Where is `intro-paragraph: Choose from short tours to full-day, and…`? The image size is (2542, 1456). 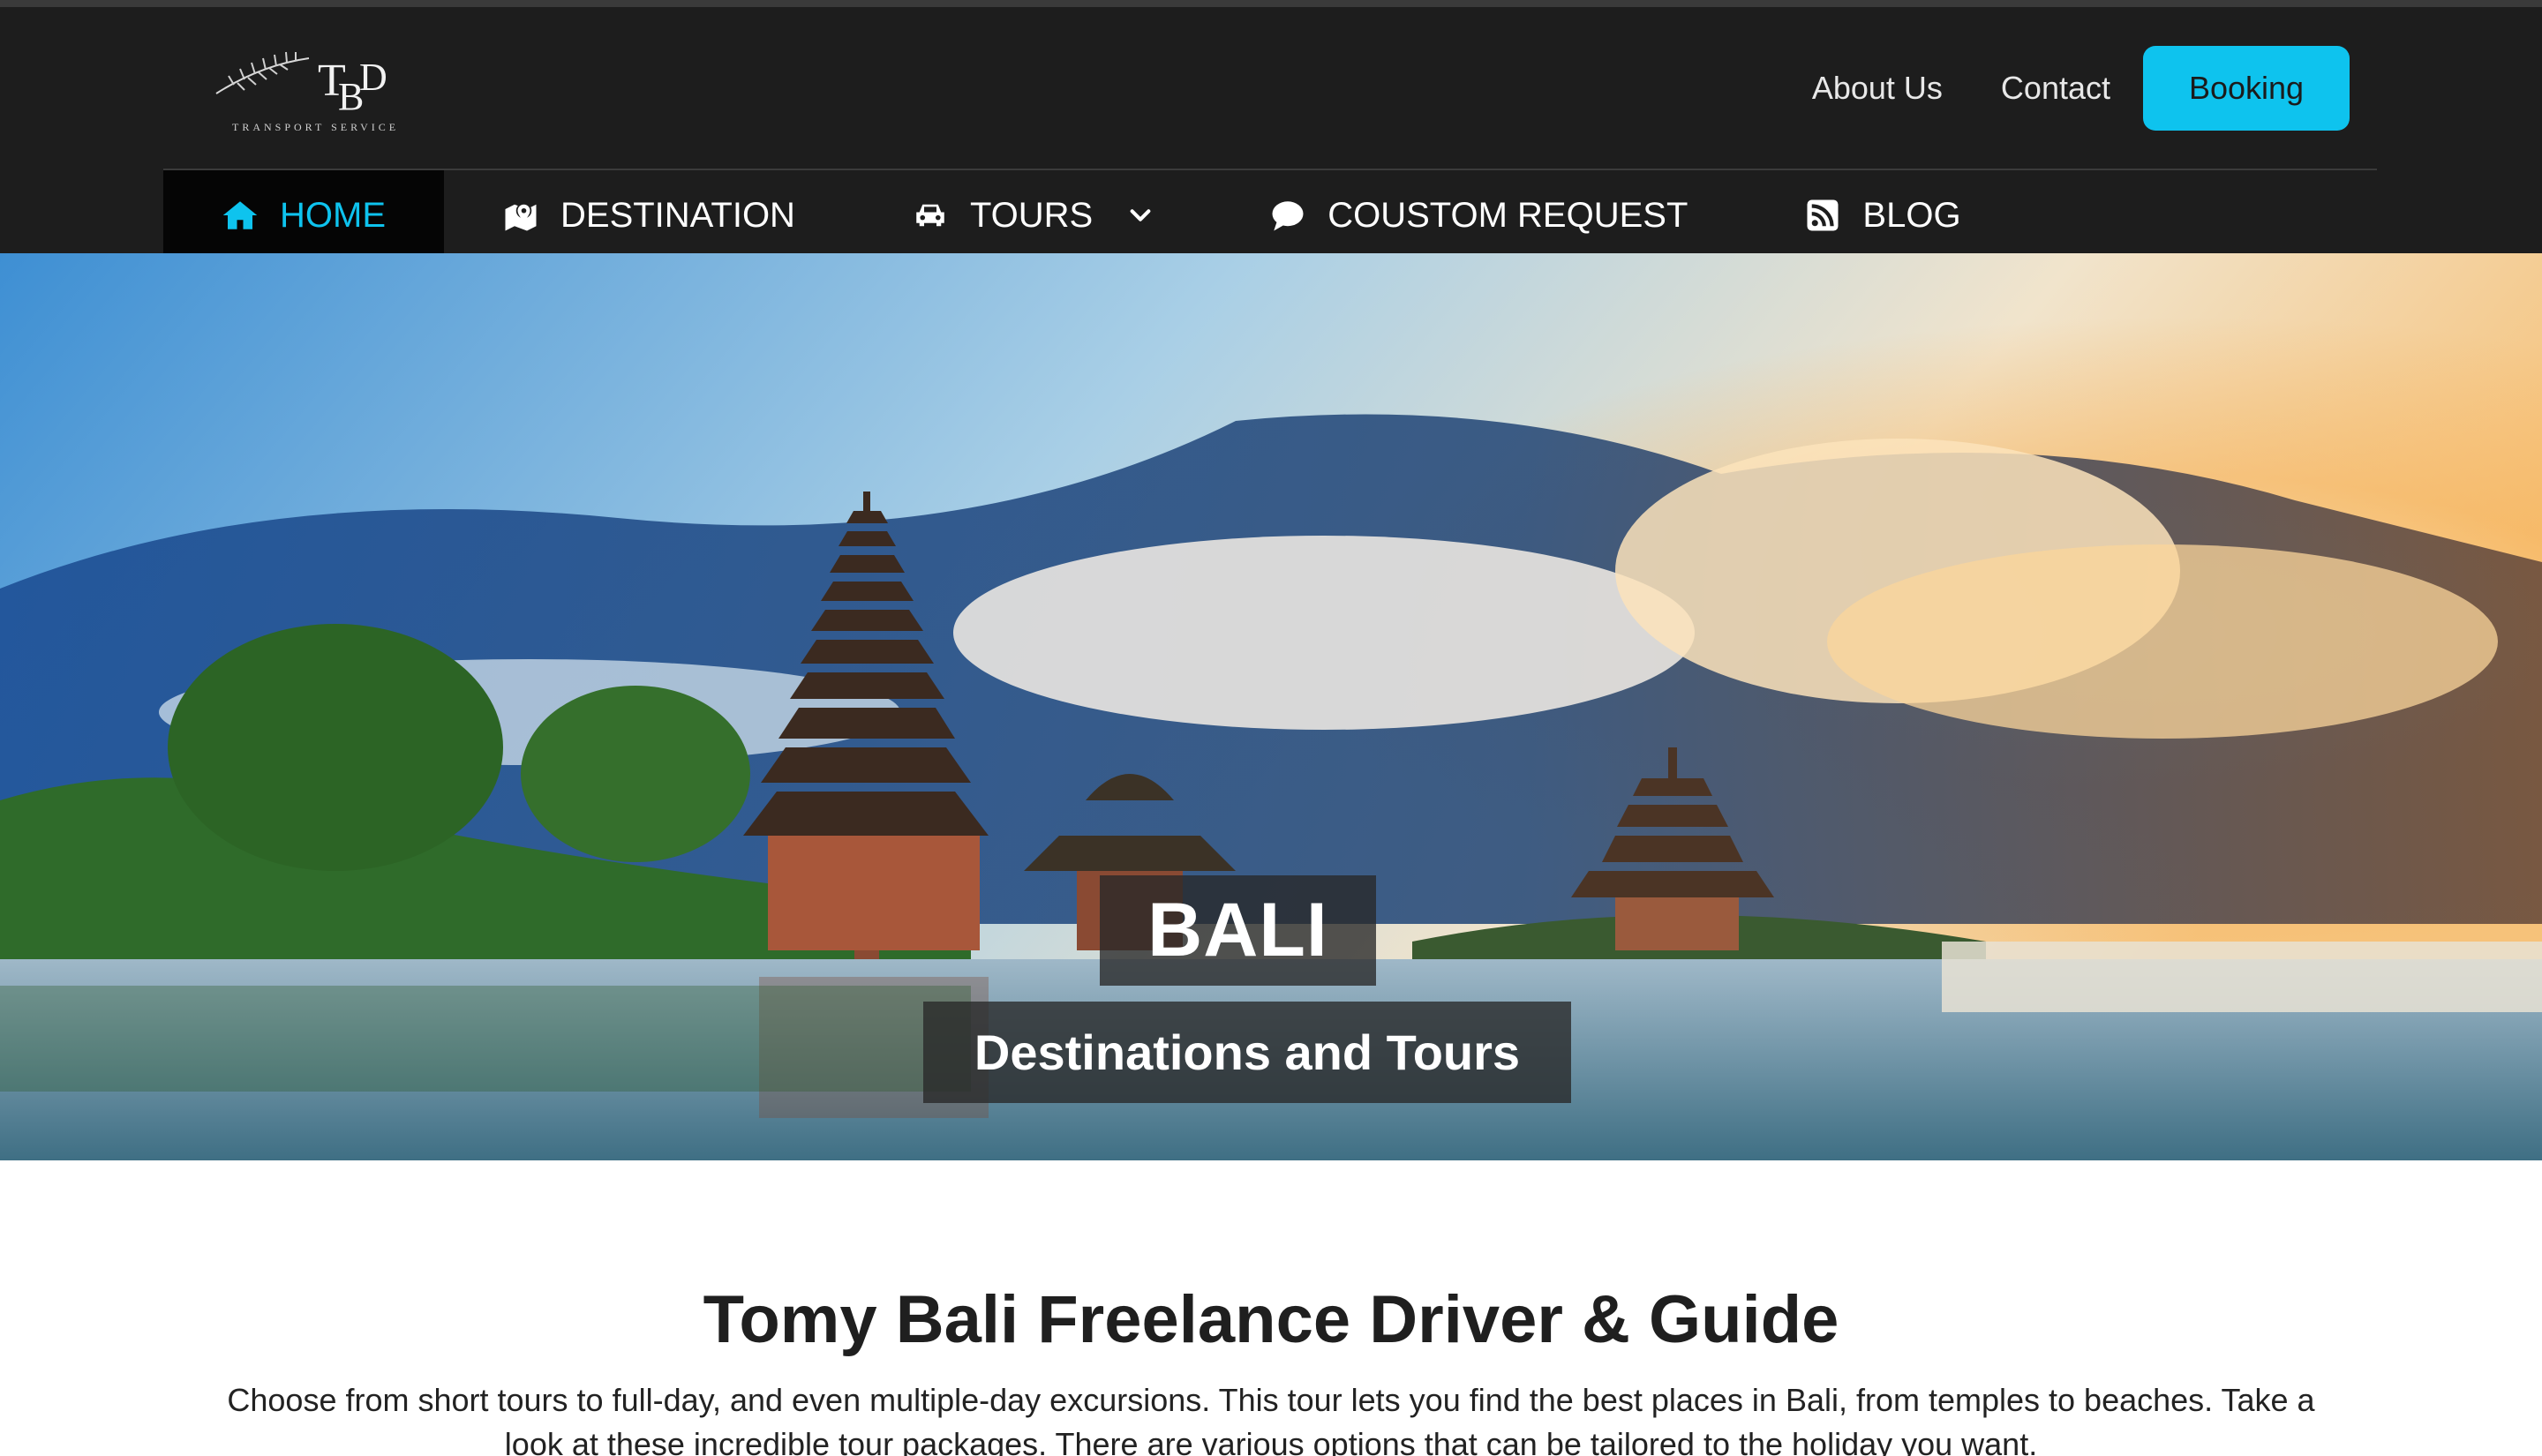 intro-paragraph: Choose from short tours to full-day, and… is located at coordinates (1271, 1419).